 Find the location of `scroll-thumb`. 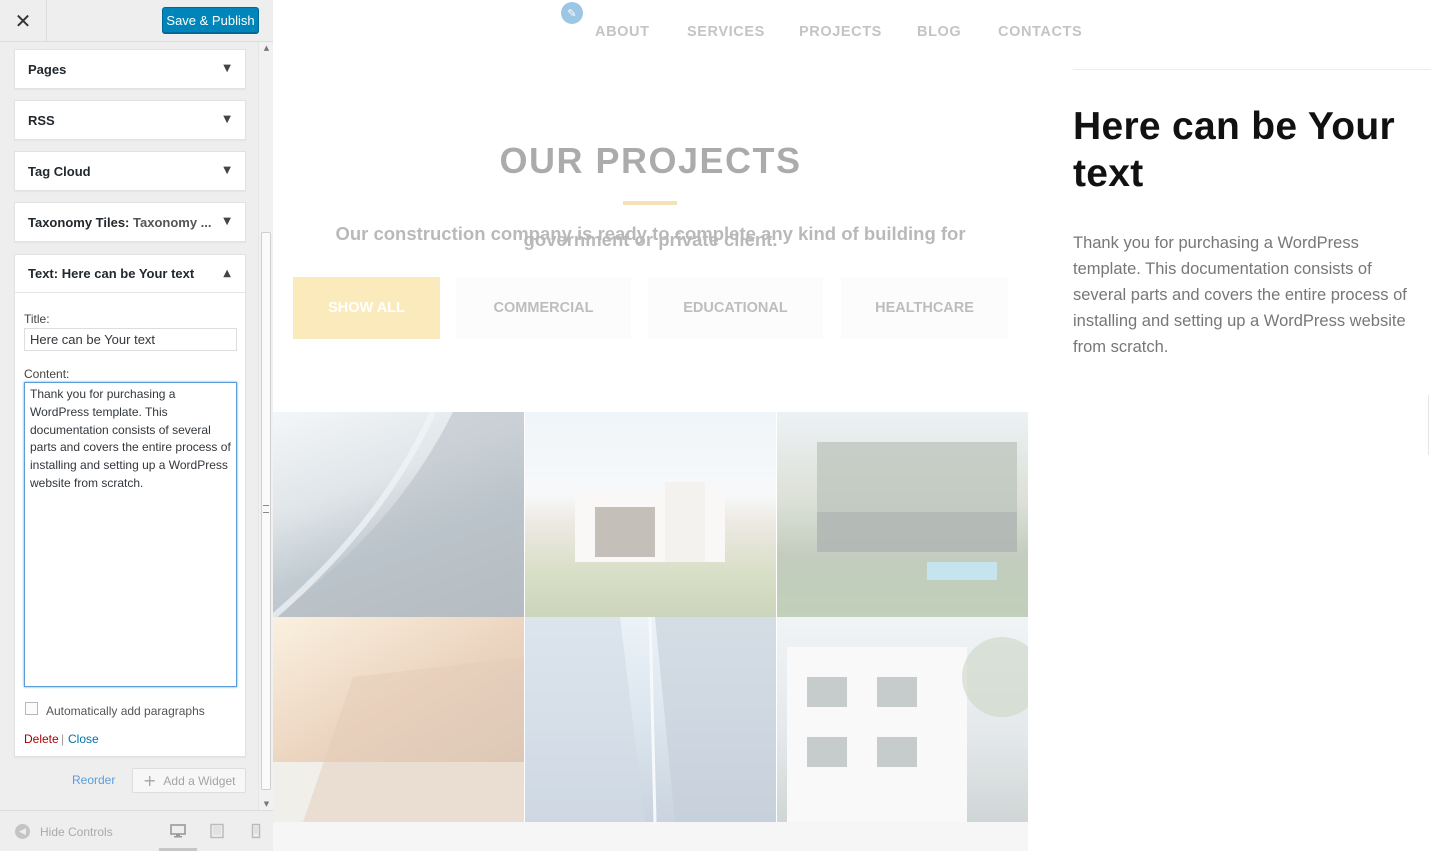

scroll-thumb is located at coordinates (266, 511).